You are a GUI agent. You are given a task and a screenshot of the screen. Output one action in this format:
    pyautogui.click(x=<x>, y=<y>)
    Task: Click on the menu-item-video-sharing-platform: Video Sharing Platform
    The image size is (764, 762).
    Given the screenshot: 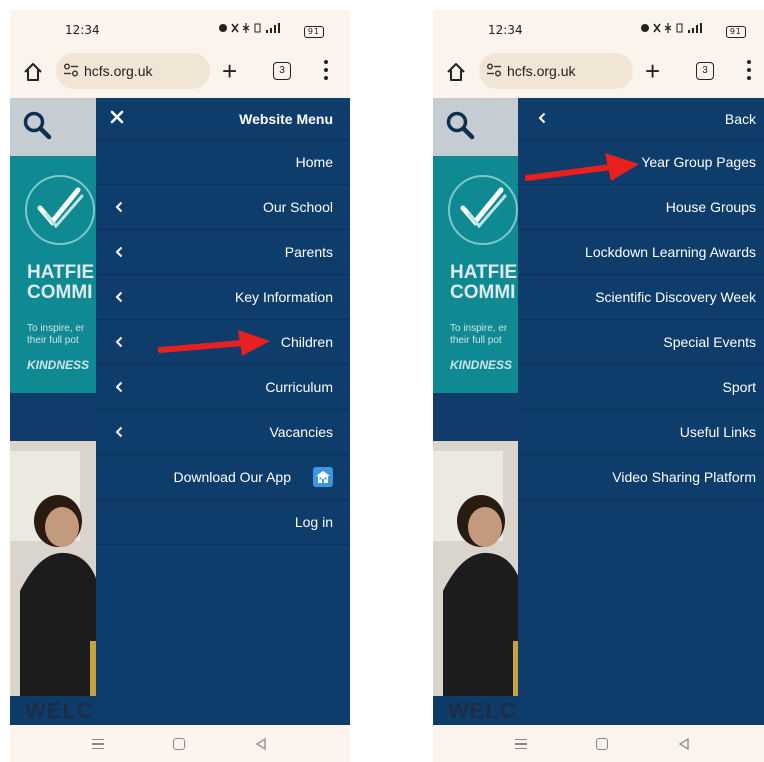 What is the action you would take?
    pyautogui.click(x=641, y=477)
    